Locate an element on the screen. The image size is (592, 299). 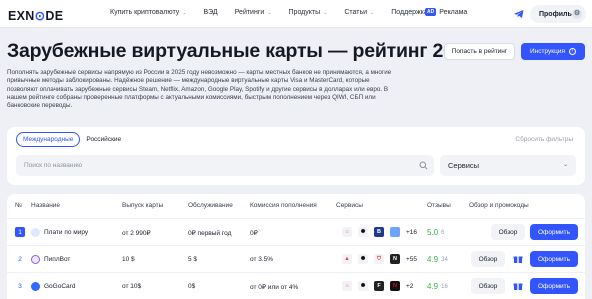
rating-value: 5.0 is located at coordinates (433, 232).